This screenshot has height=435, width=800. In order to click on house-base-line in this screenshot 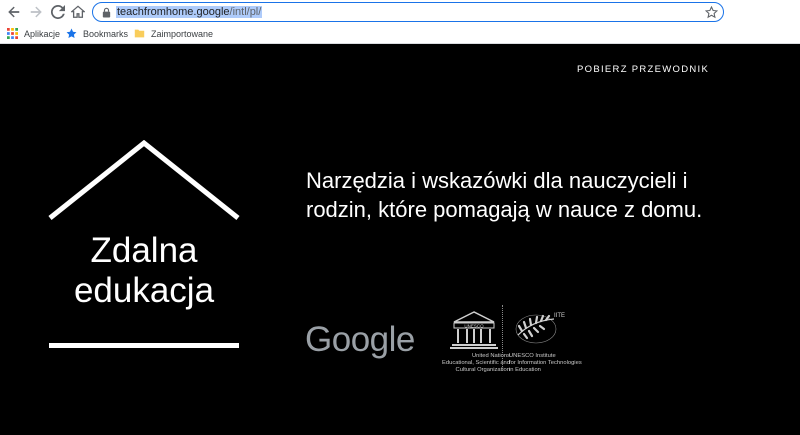, I will do `click(144, 345)`.